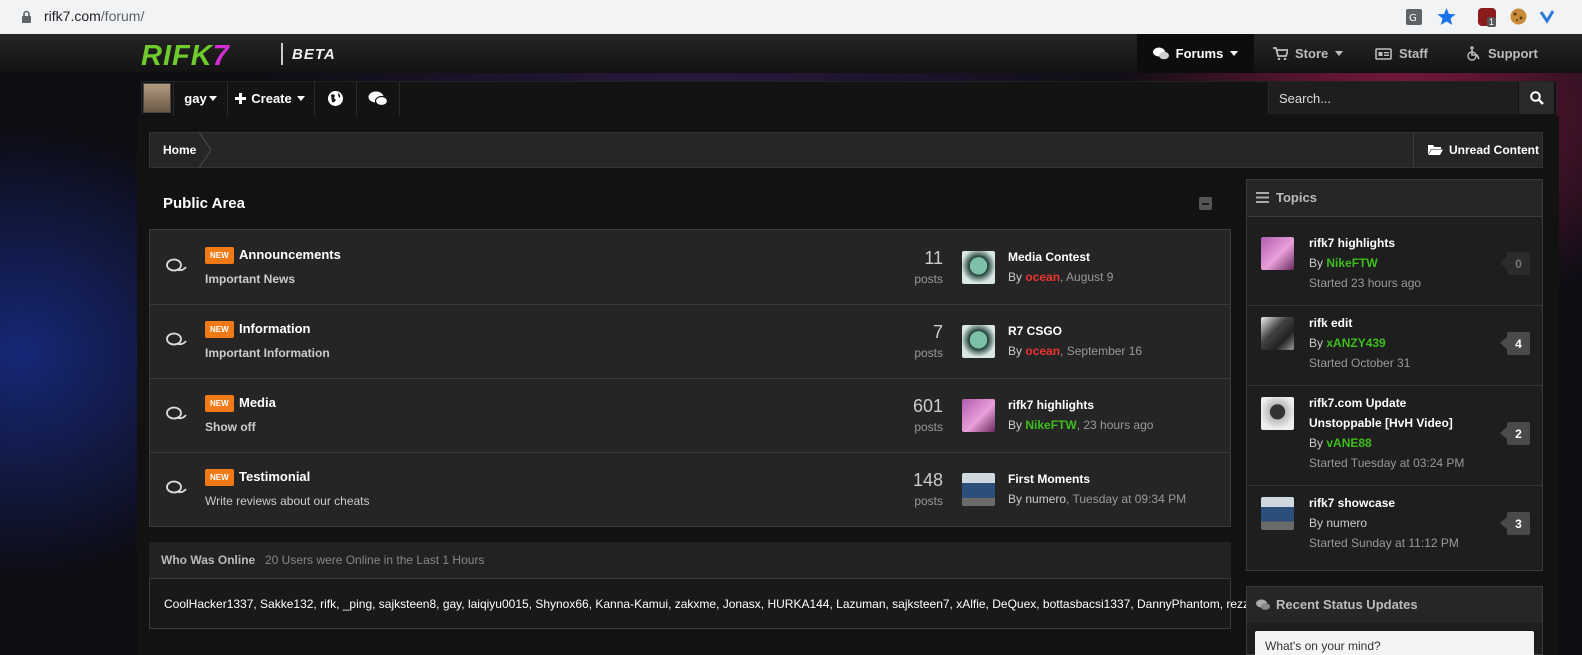  I want to click on last-post-byline: By numero, Tuesday at 09:34 PM, so click(1097, 499).